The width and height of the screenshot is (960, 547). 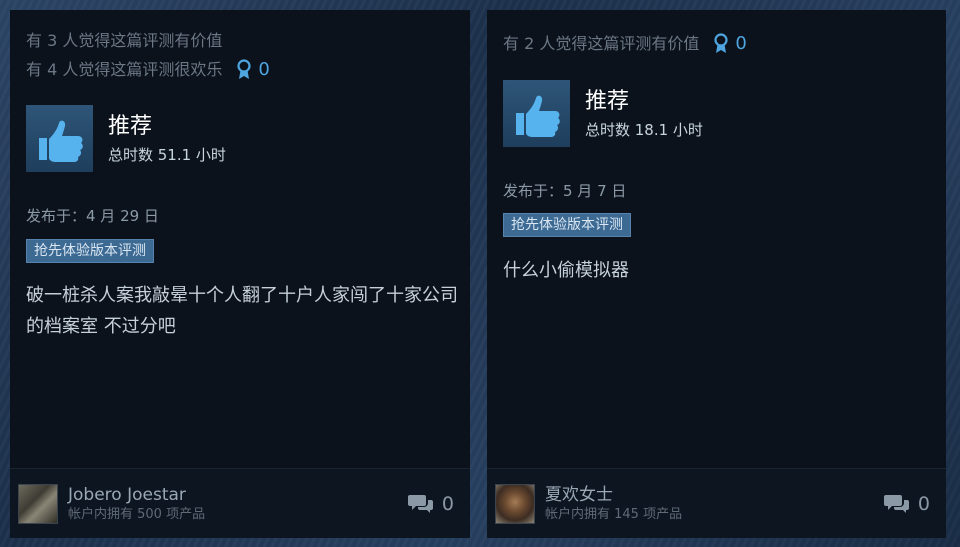 I want to click on review-footer: Jobero Joestar 帐户内拥有 500 项产品 0, so click(x=240, y=503).